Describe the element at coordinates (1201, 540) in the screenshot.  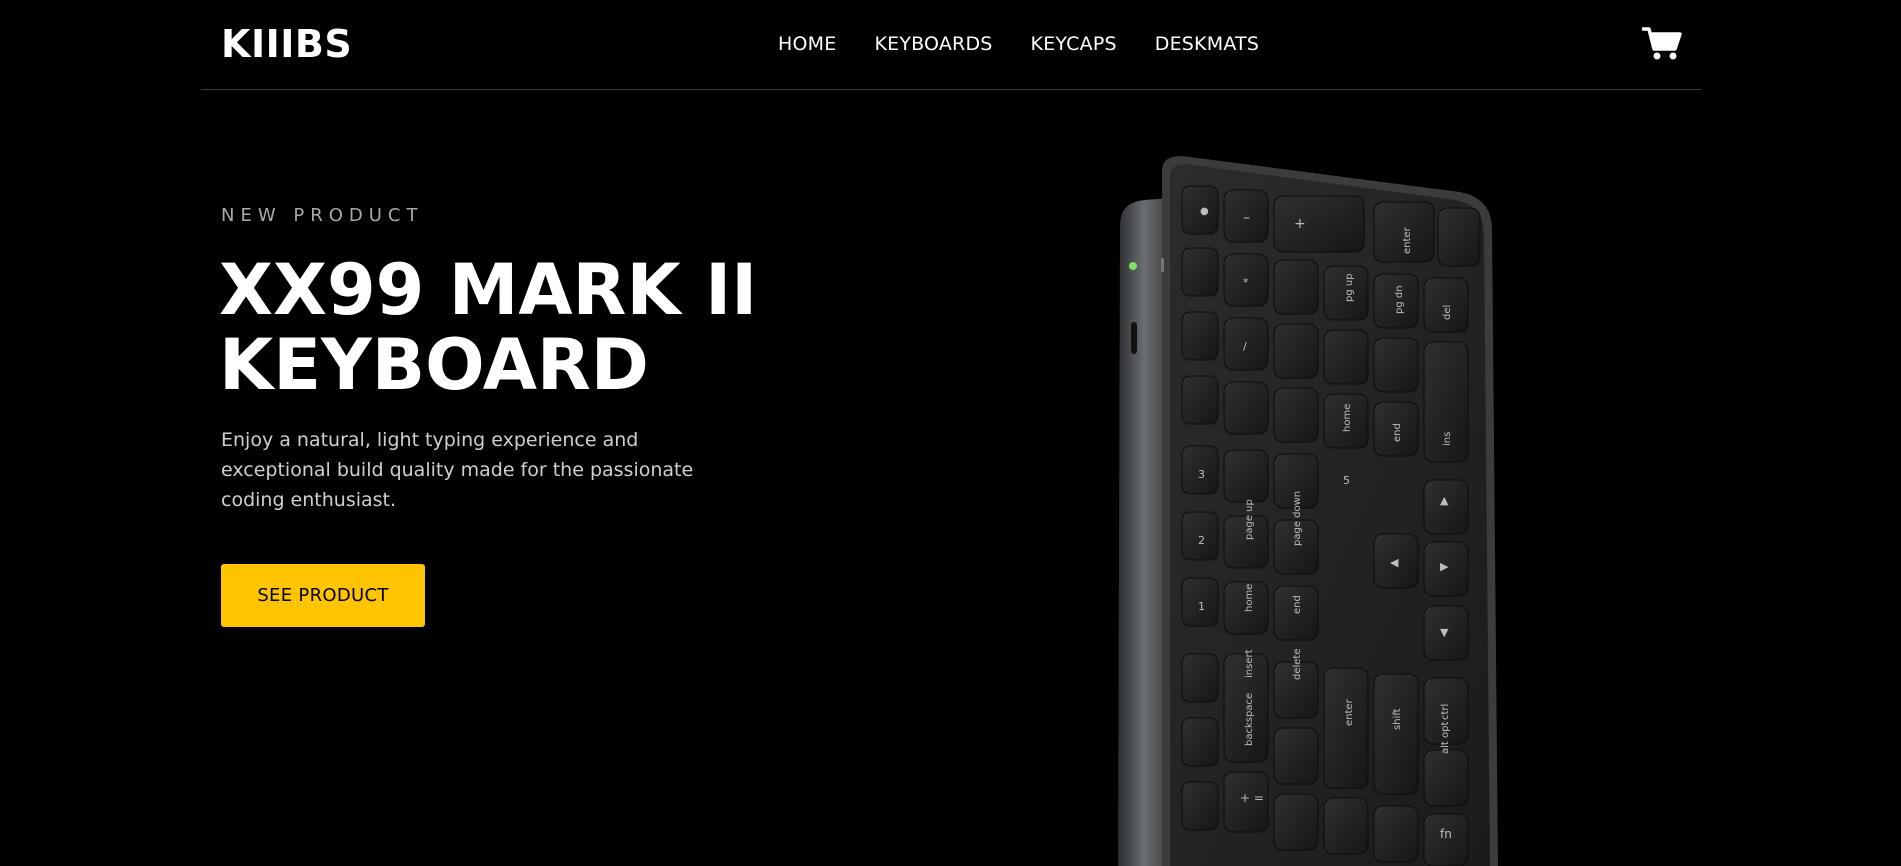
I see `svg-text: 2` at that location.